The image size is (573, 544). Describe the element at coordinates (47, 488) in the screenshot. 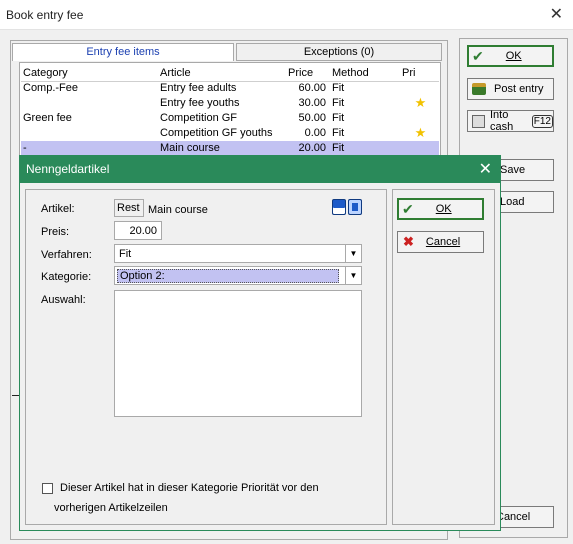

I see `priority-checkbox` at that location.